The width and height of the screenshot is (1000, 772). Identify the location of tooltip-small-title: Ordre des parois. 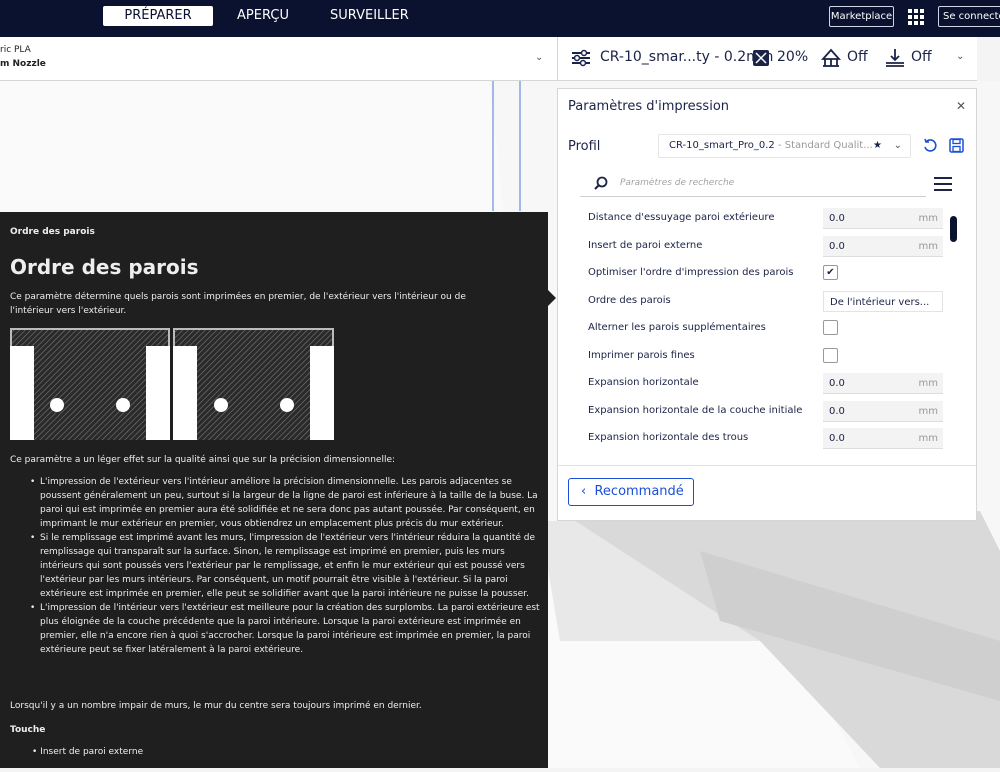
(52, 232).